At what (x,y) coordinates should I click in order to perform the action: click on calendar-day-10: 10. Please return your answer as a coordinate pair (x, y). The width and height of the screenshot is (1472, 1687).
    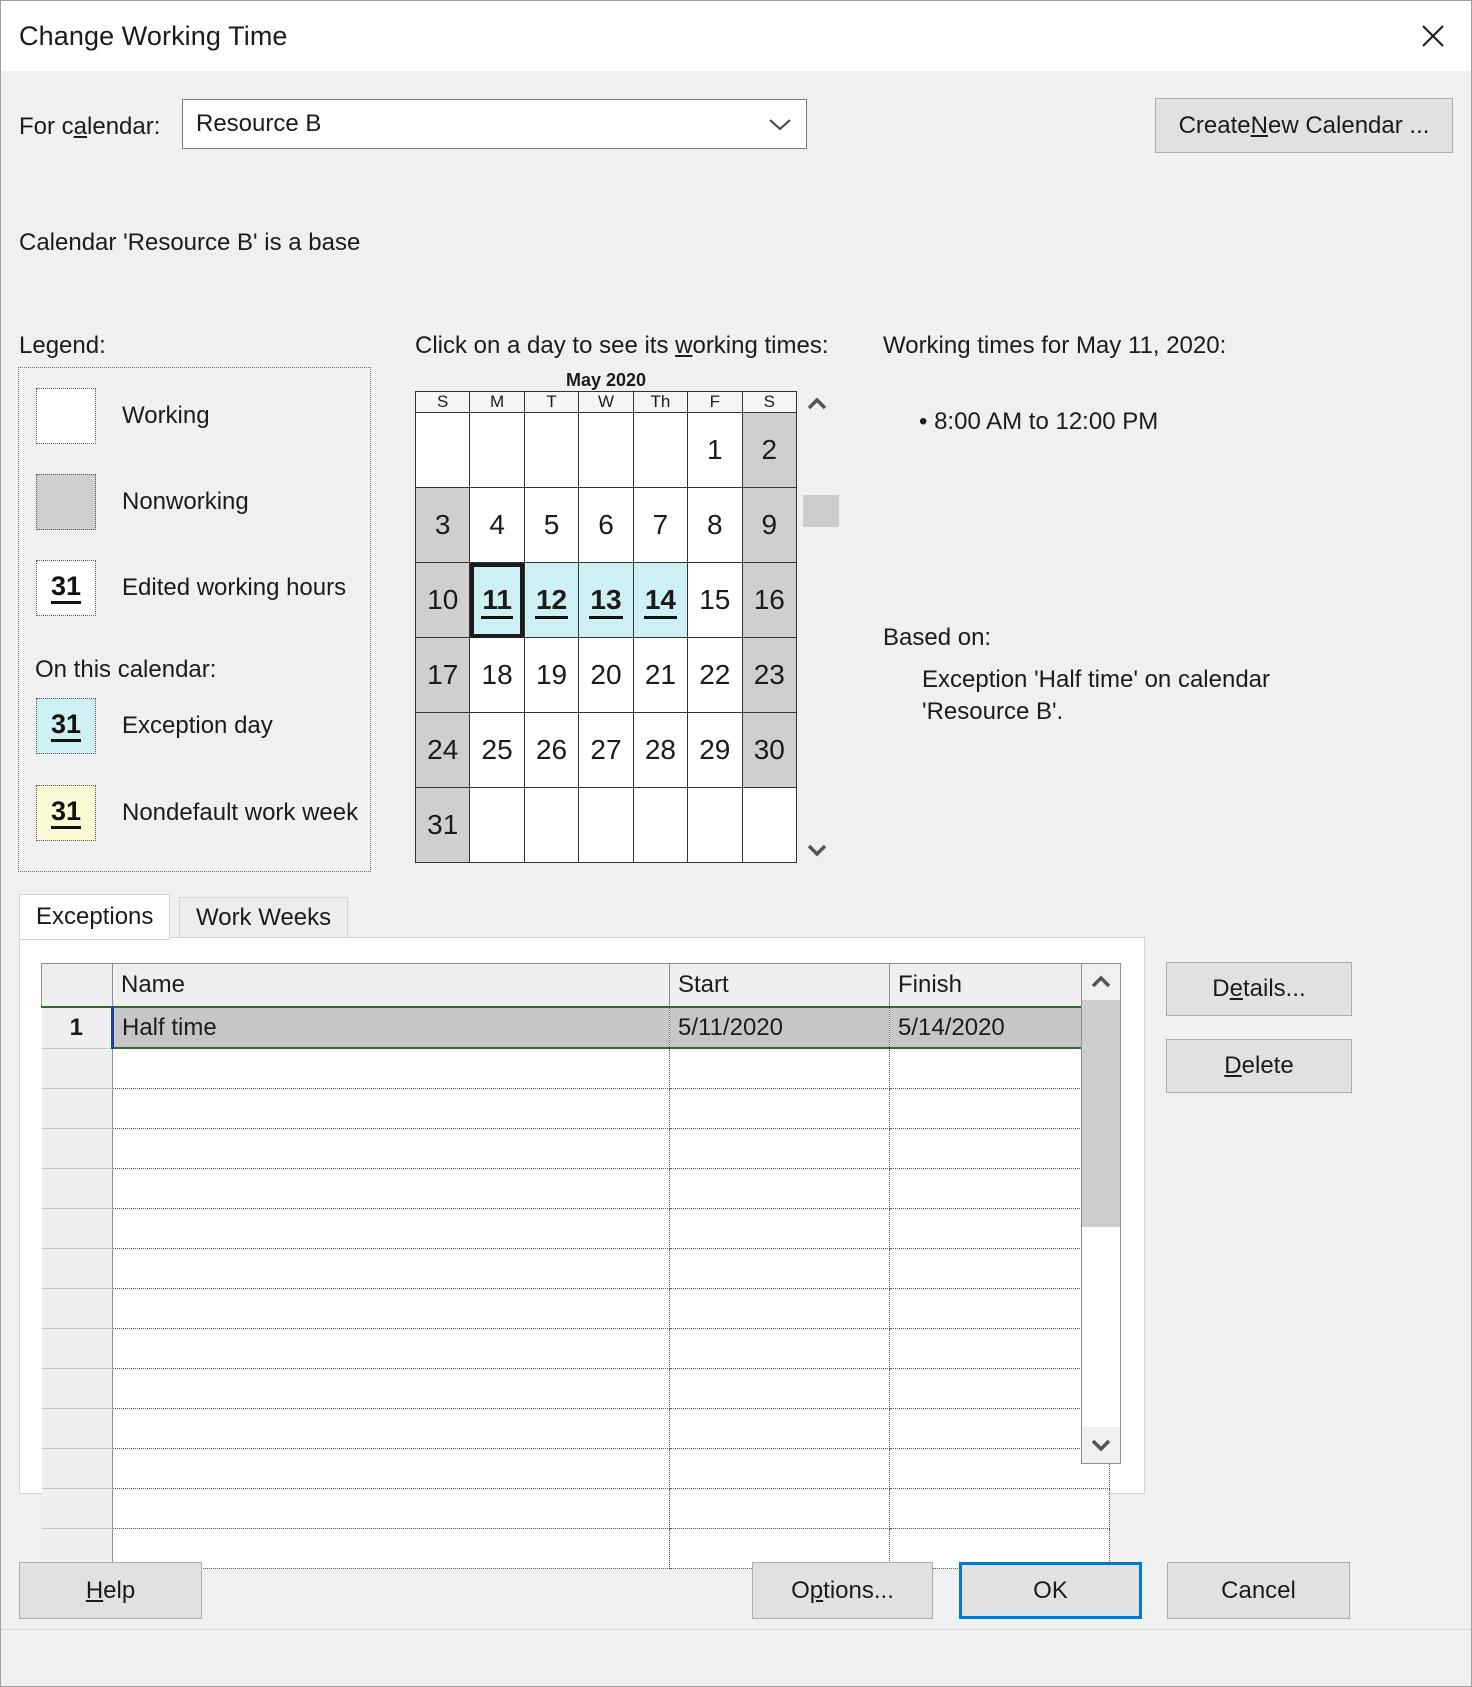
    Looking at the image, I should click on (442, 600).